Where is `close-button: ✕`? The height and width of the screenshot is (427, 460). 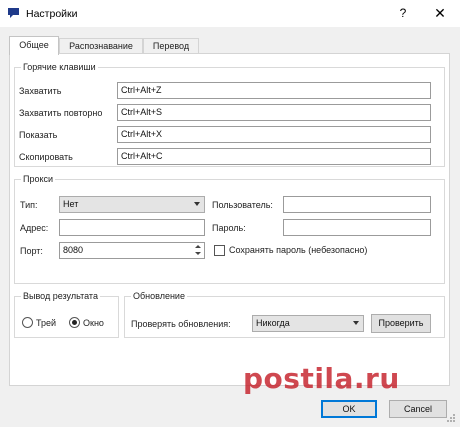 close-button: ✕ is located at coordinates (440, 13).